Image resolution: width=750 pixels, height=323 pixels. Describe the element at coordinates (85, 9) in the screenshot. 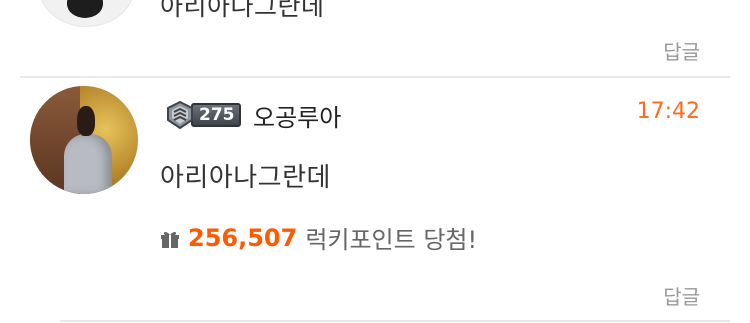

I see `avatar-image` at that location.